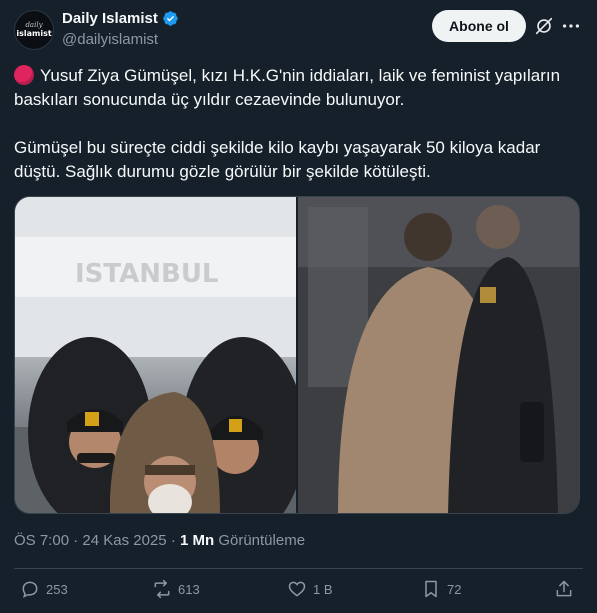  I want to click on follow-button: Abone ol, so click(479, 26).